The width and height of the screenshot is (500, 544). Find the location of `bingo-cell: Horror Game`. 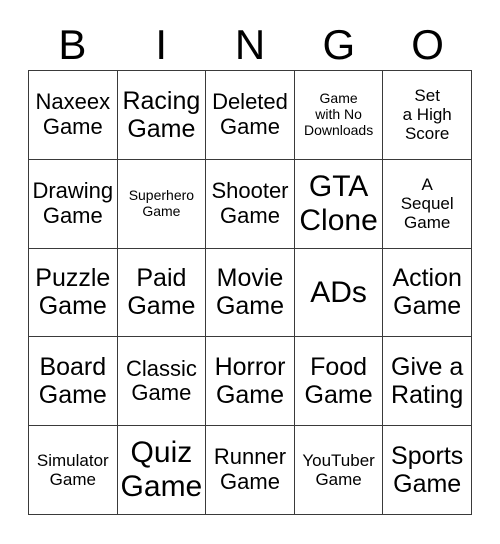

bingo-cell: Horror Game is located at coordinates (250, 382).